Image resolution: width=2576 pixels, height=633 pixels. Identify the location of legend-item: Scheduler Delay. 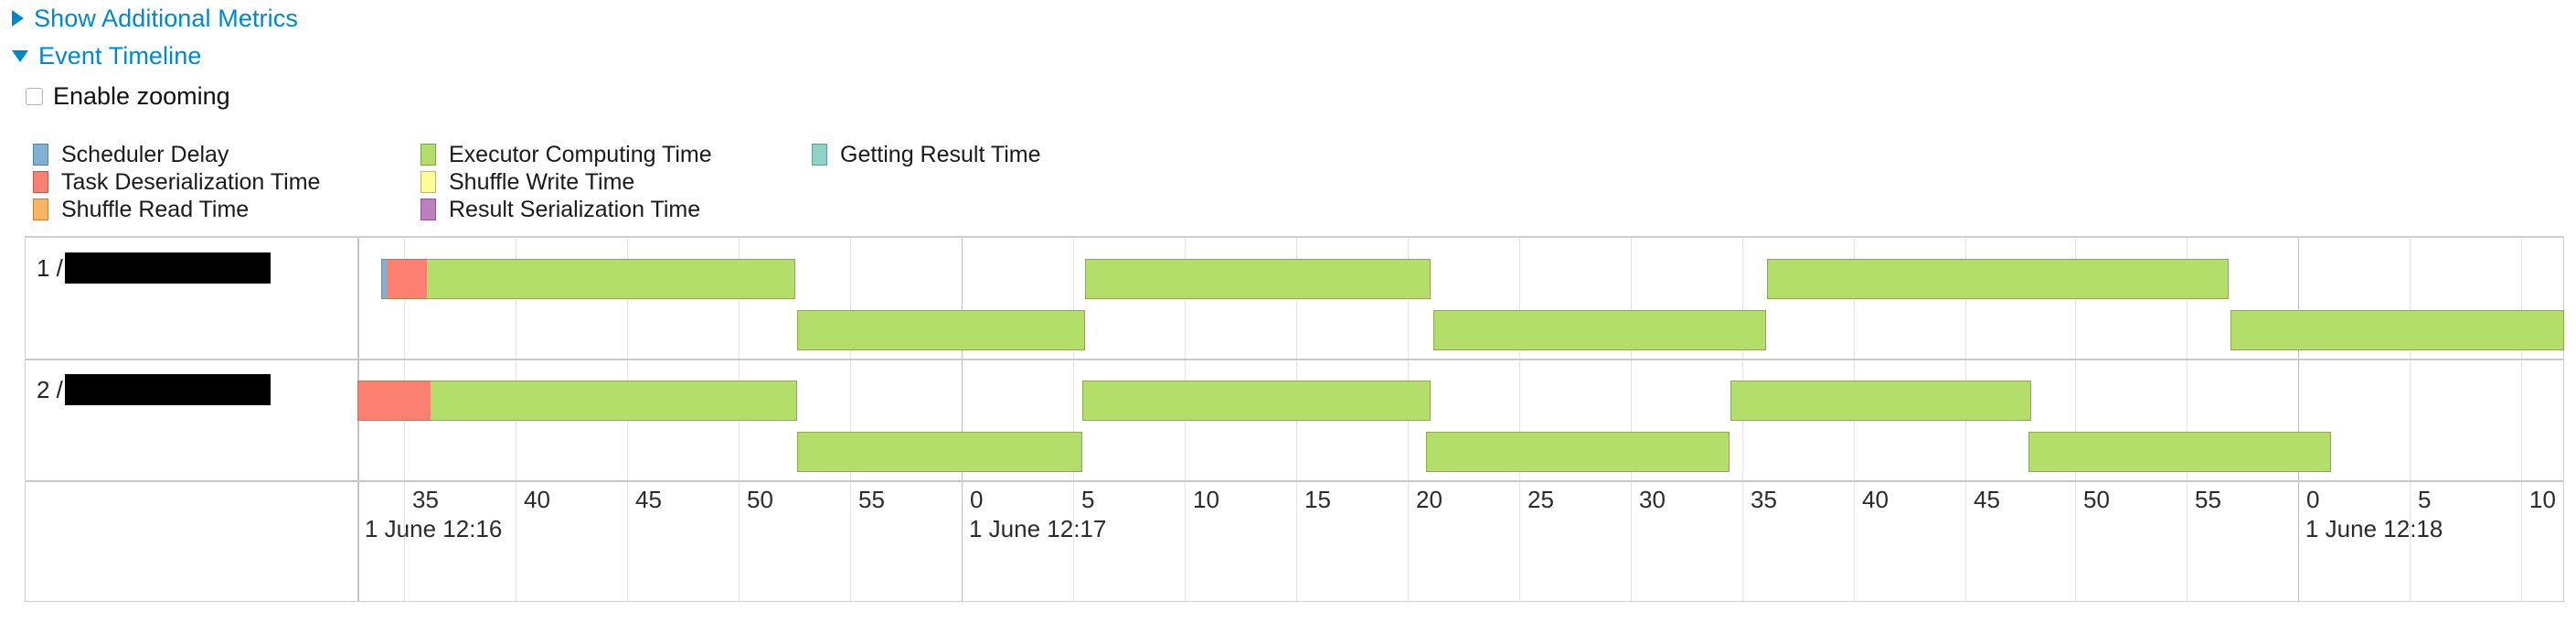
(131, 154).